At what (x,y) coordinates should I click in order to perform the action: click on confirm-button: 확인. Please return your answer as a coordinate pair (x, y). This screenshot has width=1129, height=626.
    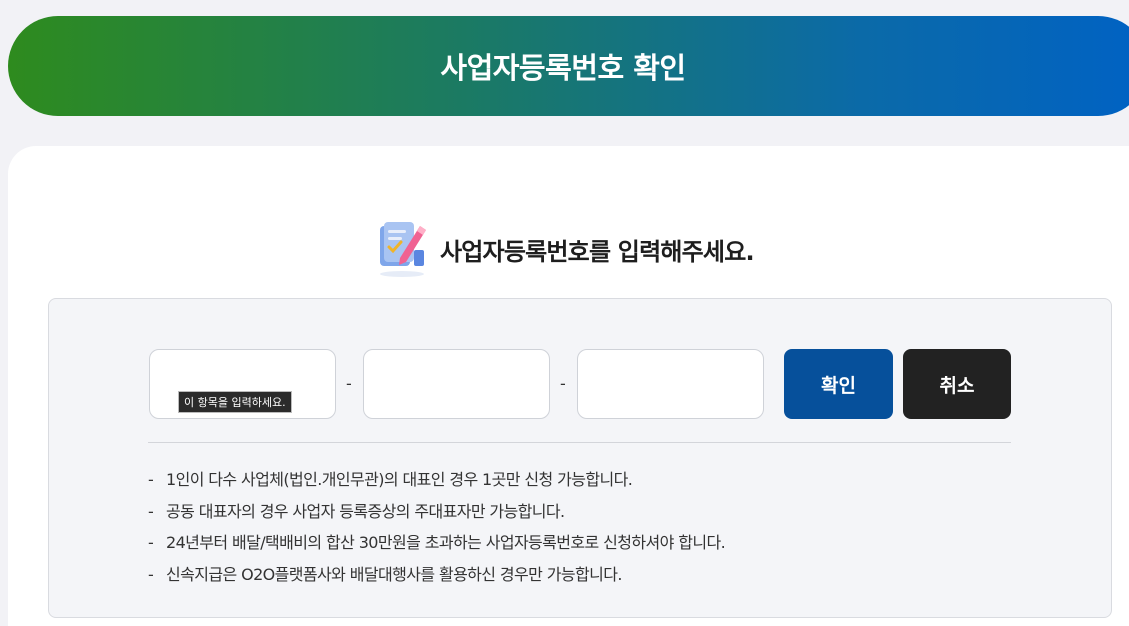
    Looking at the image, I should click on (838, 384).